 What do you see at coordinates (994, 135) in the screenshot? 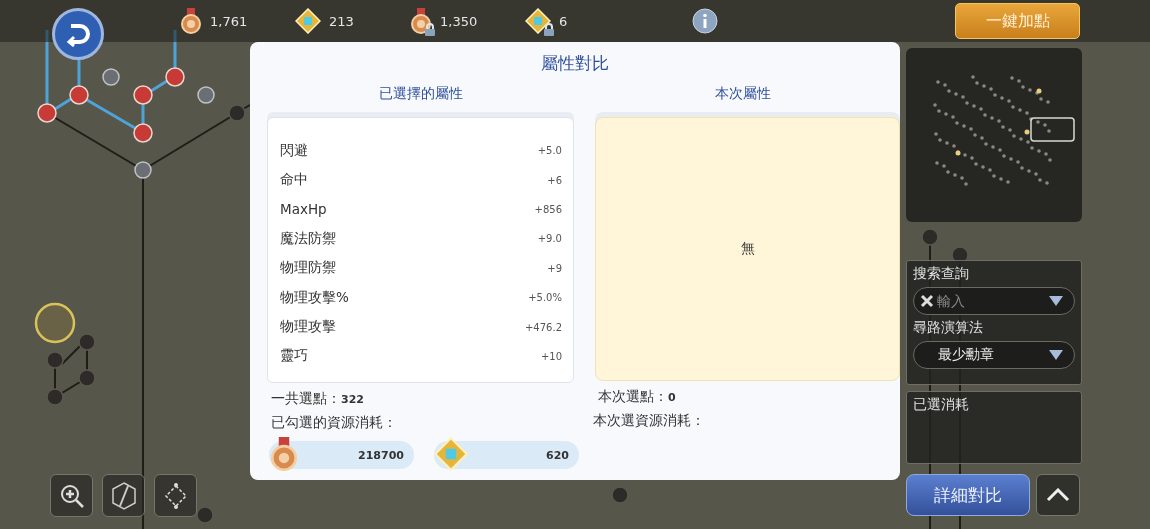
I see `minimap` at bounding box center [994, 135].